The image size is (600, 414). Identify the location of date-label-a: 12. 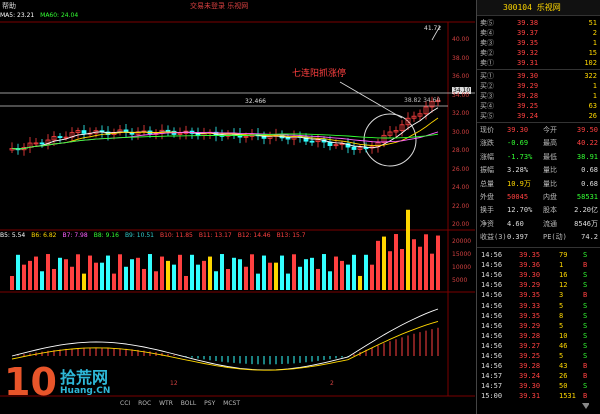
(174, 383).